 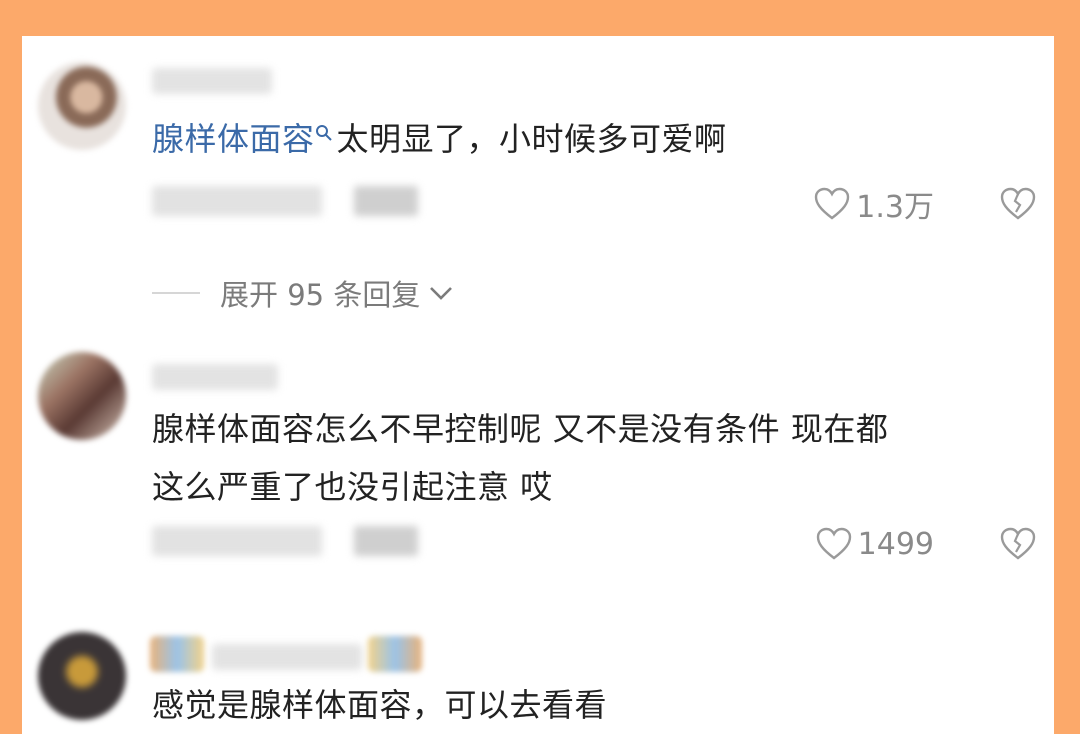 What do you see at coordinates (352, 487) in the screenshot?
I see `comment-body-line: 这么严重了也没引起注意 哎` at bounding box center [352, 487].